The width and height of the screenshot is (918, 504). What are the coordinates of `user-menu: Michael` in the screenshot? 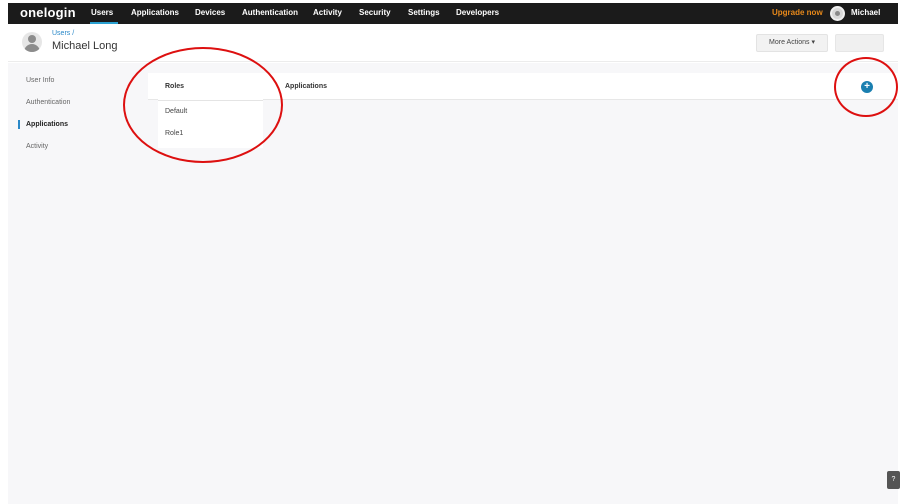 It's located at (865, 12).